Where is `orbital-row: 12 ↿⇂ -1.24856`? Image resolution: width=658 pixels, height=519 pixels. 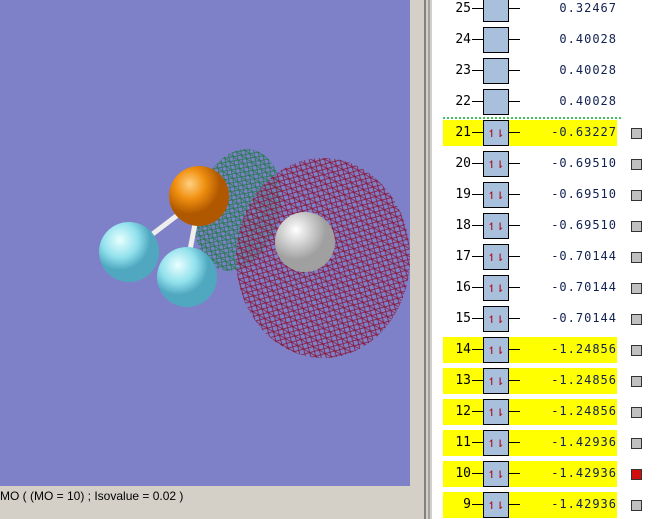
orbital-row: 12 ↿⇂ -1.24856 is located at coordinates (530, 412).